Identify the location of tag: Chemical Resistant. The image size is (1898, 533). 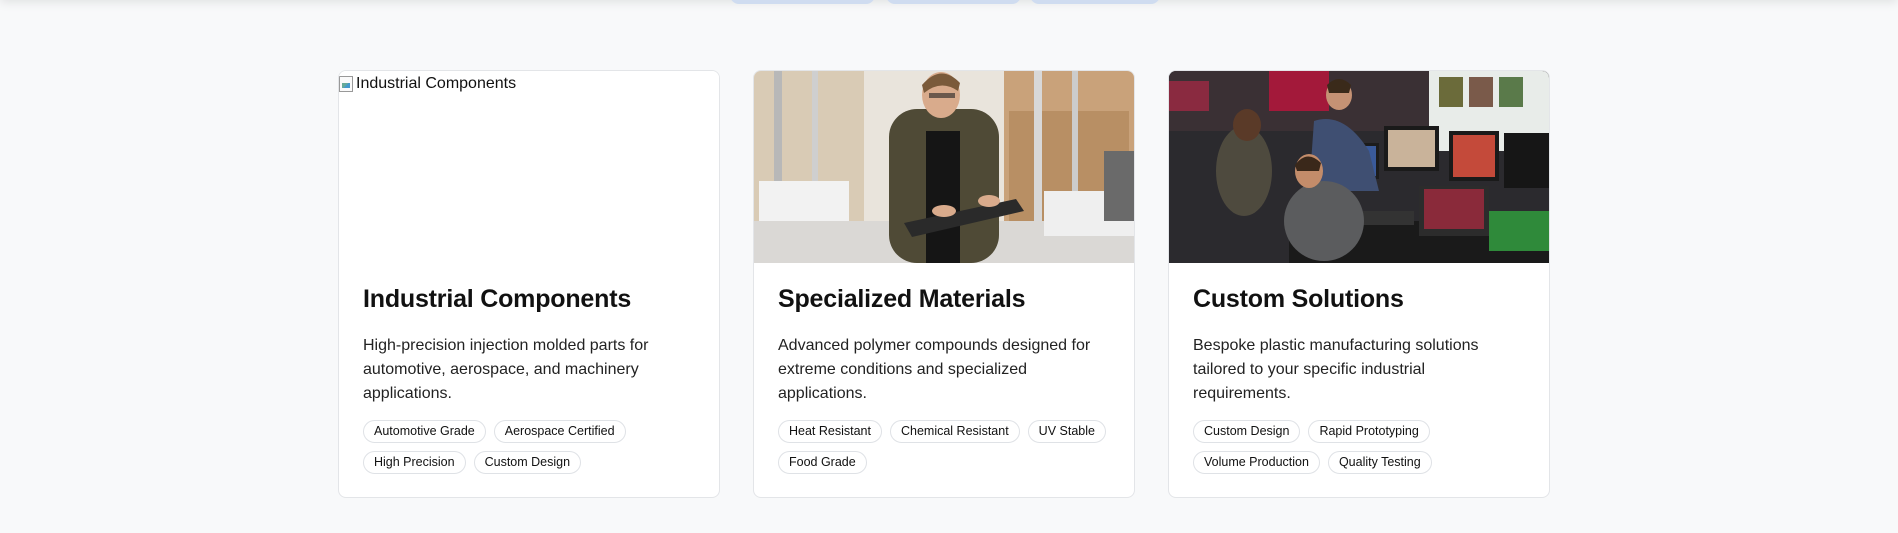
(954, 431).